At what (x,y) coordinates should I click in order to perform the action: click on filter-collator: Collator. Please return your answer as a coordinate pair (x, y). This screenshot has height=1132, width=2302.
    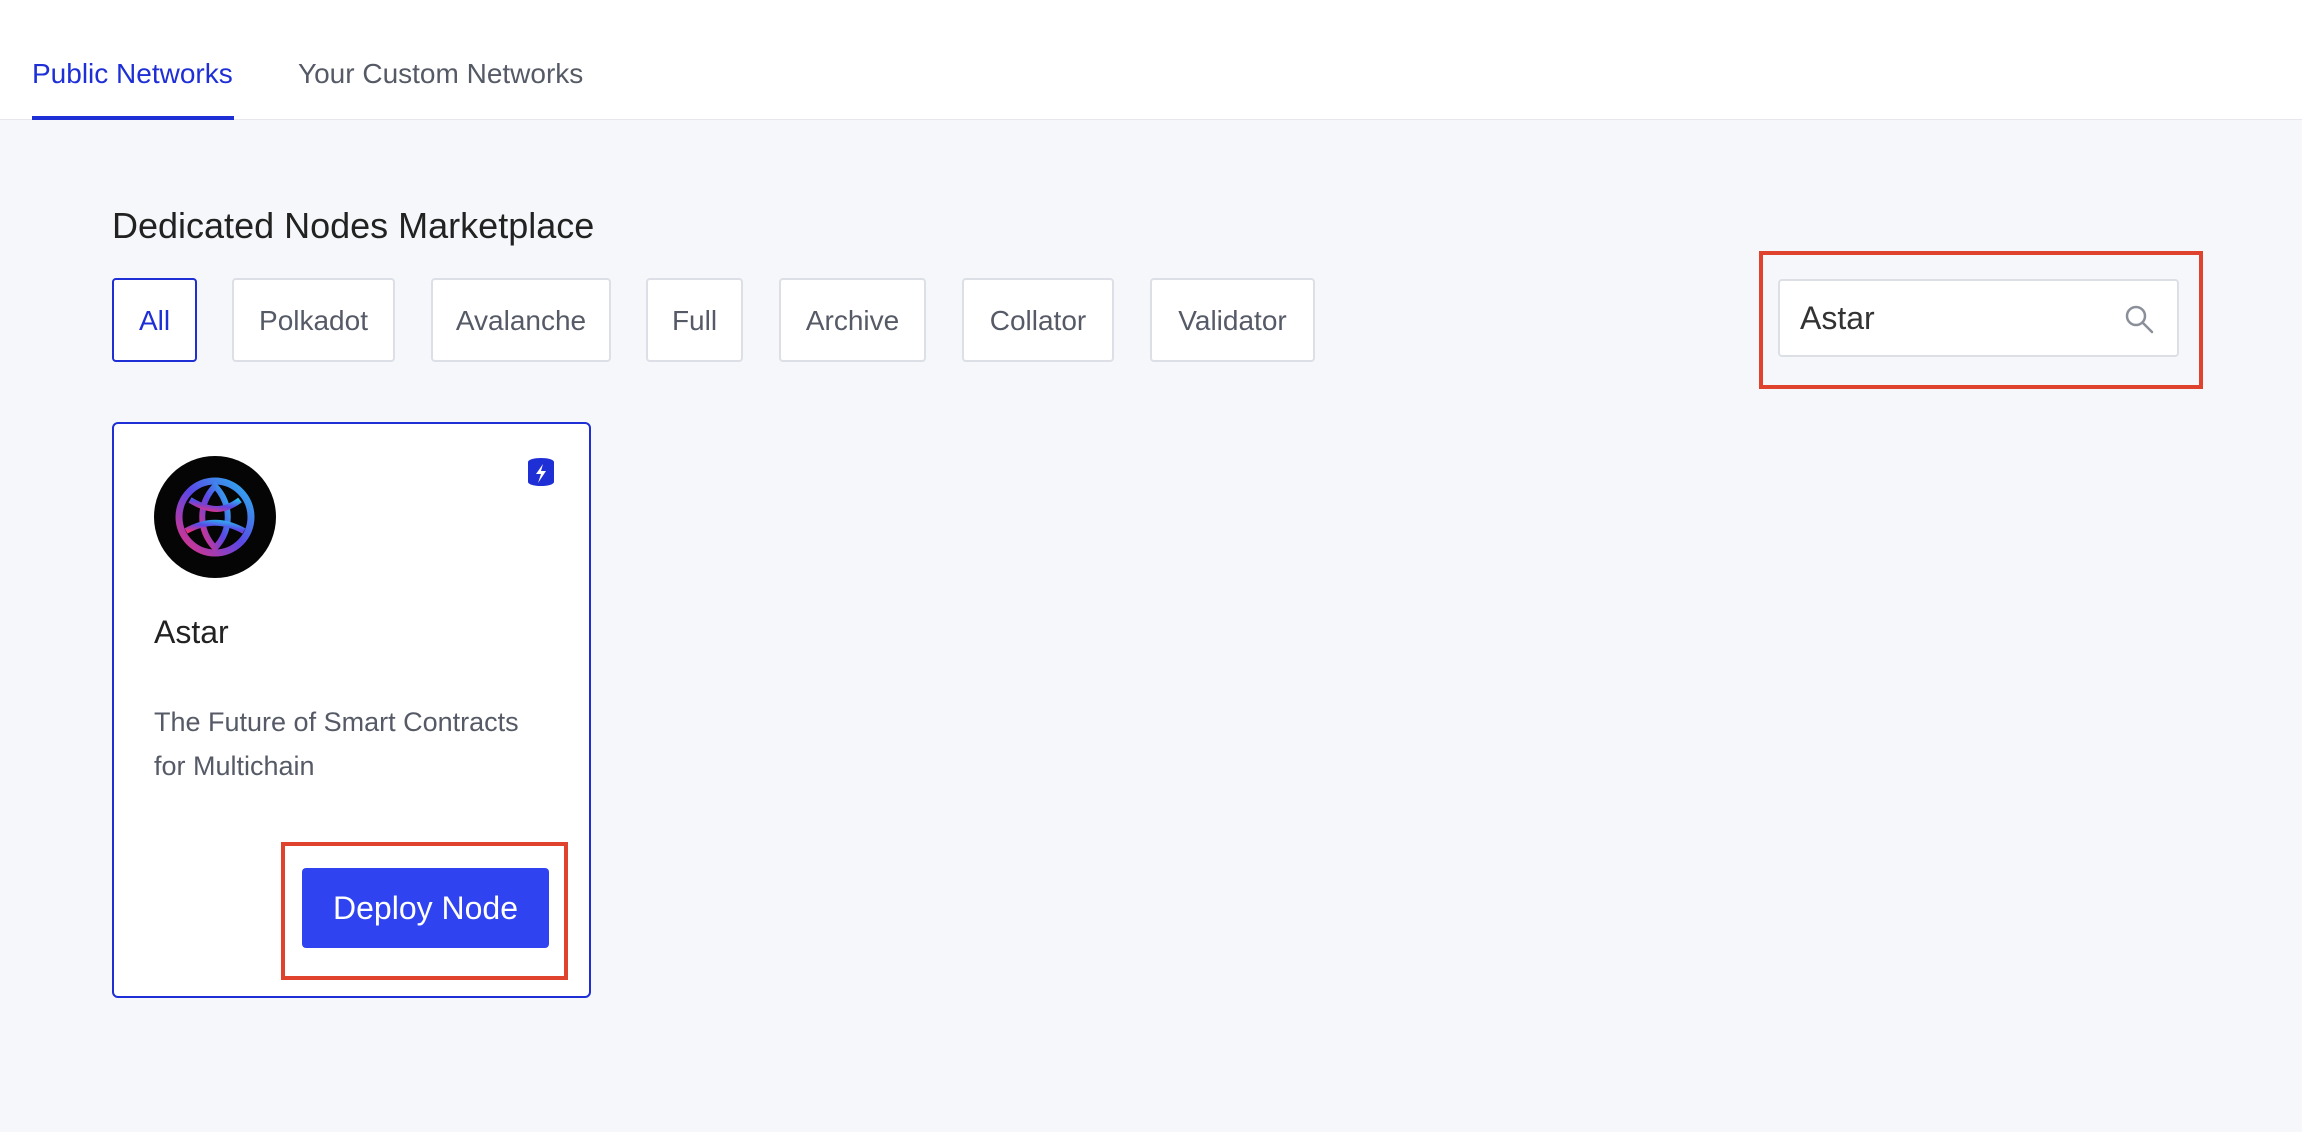
    Looking at the image, I should click on (1038, 320).